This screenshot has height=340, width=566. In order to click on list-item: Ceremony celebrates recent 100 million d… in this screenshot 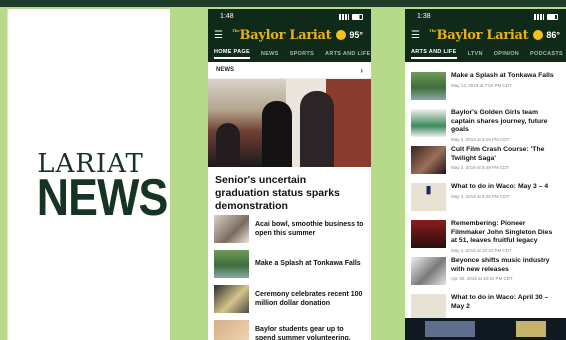, I will do `click(289, 298)`.